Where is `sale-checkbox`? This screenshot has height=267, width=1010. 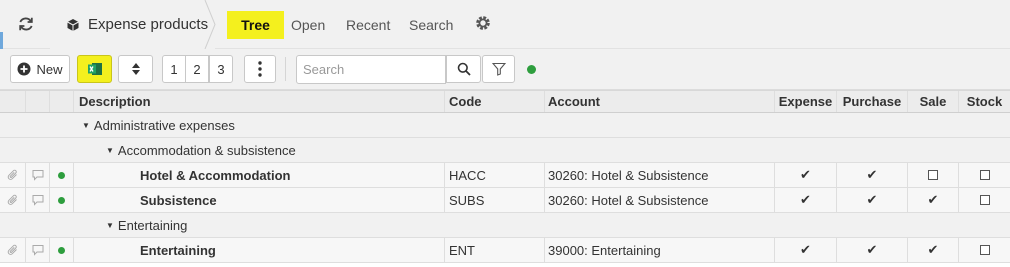
sale-checkbox is located at coordinates (933, 175).